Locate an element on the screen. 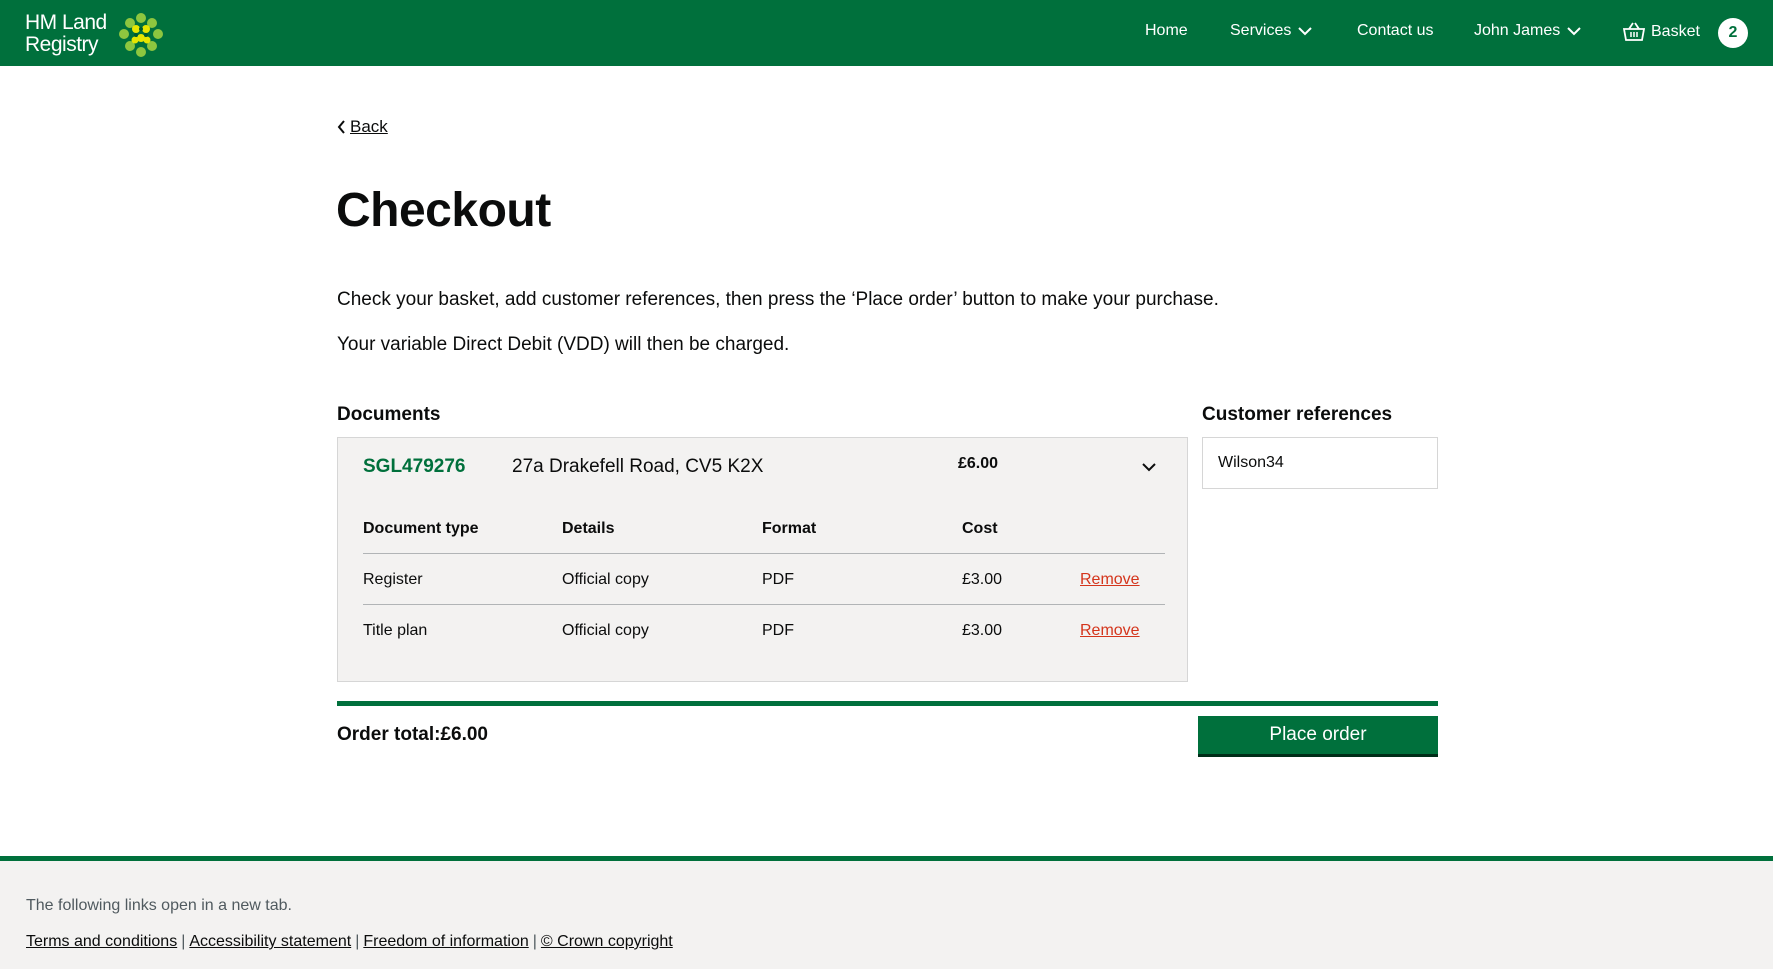 This screenshot has width=1773, height=969. documents-heading: Documents is located at coordinates (389, 414).